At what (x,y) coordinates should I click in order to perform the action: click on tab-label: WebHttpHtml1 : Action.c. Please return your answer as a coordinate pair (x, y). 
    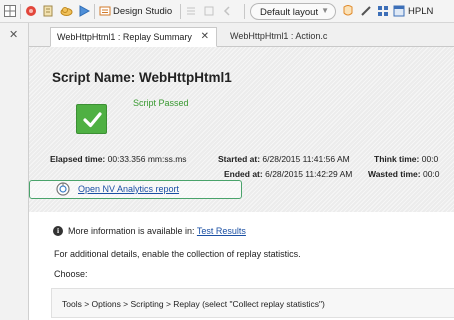
    Looking at the image, I should click on (279, 36).